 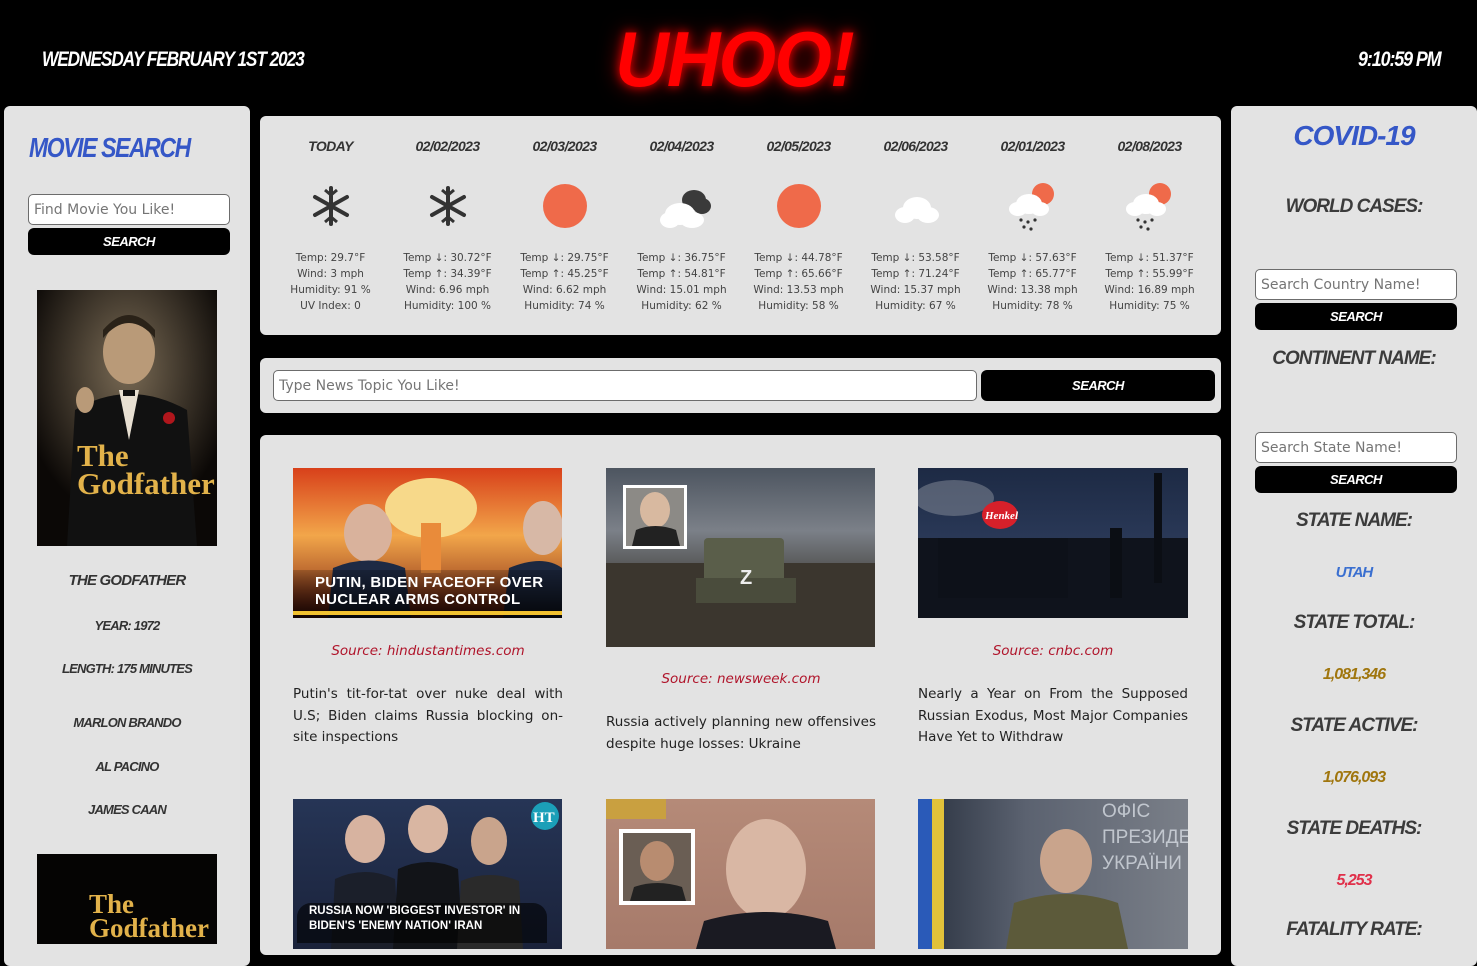 What do you see at coordinates (330, 258) in the screenshot?
I see `forecast-line: Temp: 29.7°F` at bounding box center [330, 258].